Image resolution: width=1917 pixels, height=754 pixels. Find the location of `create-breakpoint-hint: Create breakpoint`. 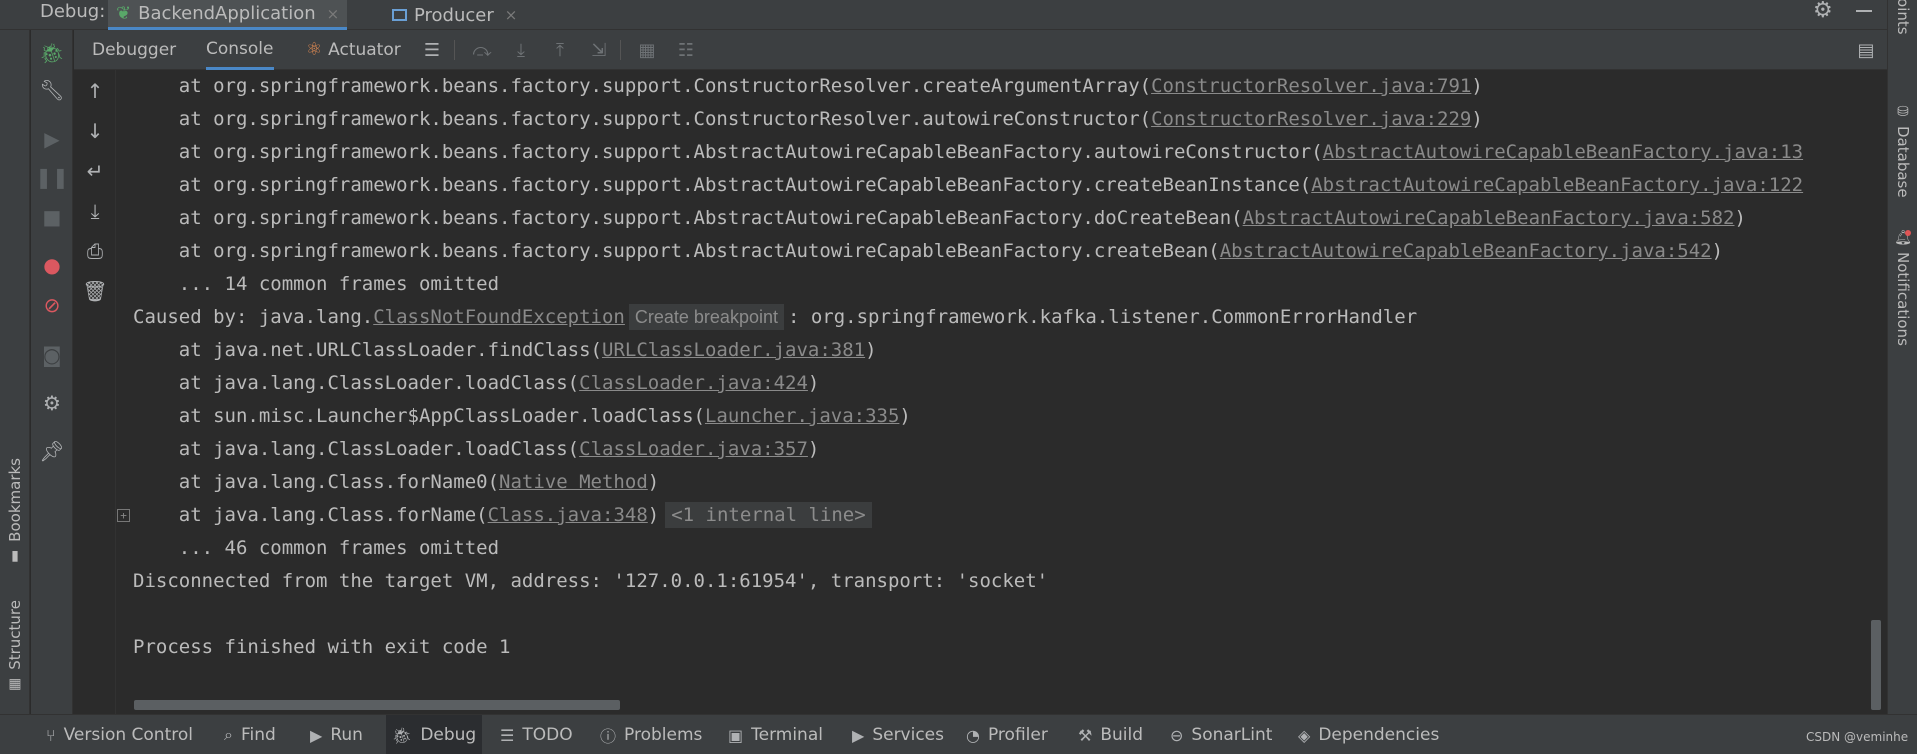

create-breakpoint-hint: Create breakpoint is located at coordinates (706, 317).